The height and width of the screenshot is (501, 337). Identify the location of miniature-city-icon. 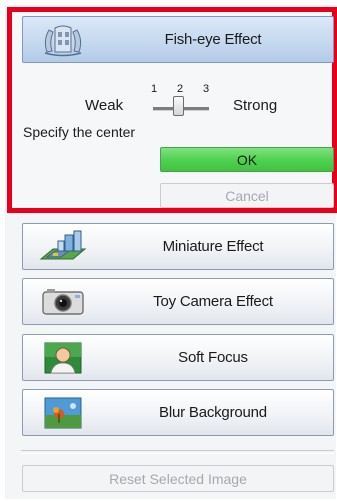
(63, 247).